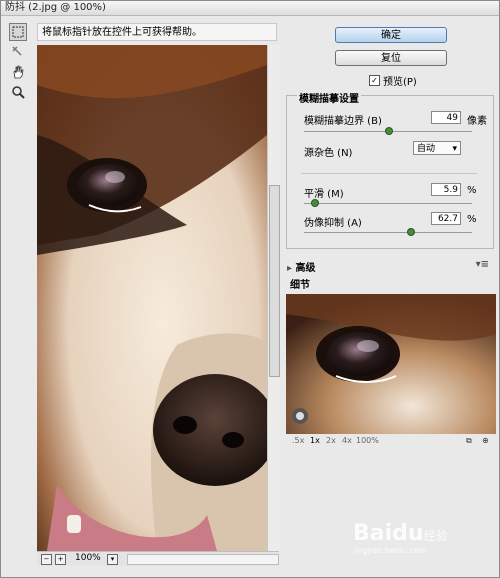 This screenshot has width=500, height=578. I want to click on artifact-suppression-unit: %, so click(472, 219).